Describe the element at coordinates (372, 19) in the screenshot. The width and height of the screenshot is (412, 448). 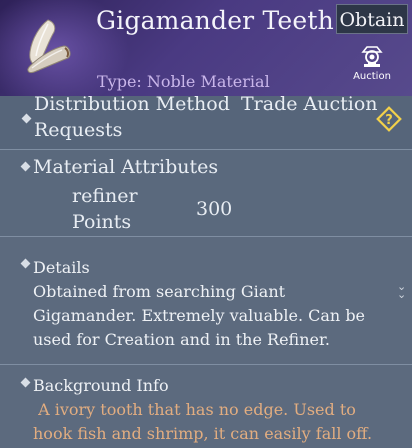
I see `obtain-button: Obtain` at that location.